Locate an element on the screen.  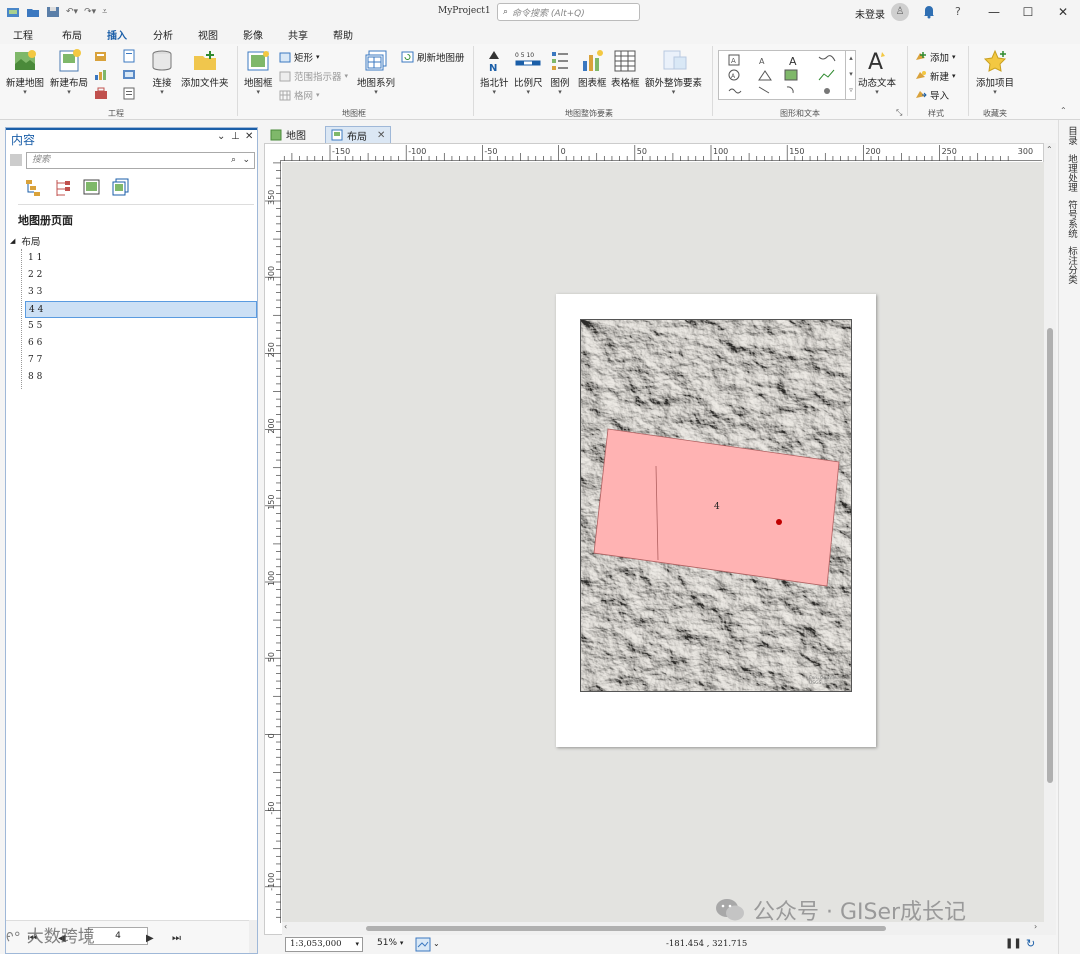
import-style-button: 导入 is located at coordinates (931, 95).